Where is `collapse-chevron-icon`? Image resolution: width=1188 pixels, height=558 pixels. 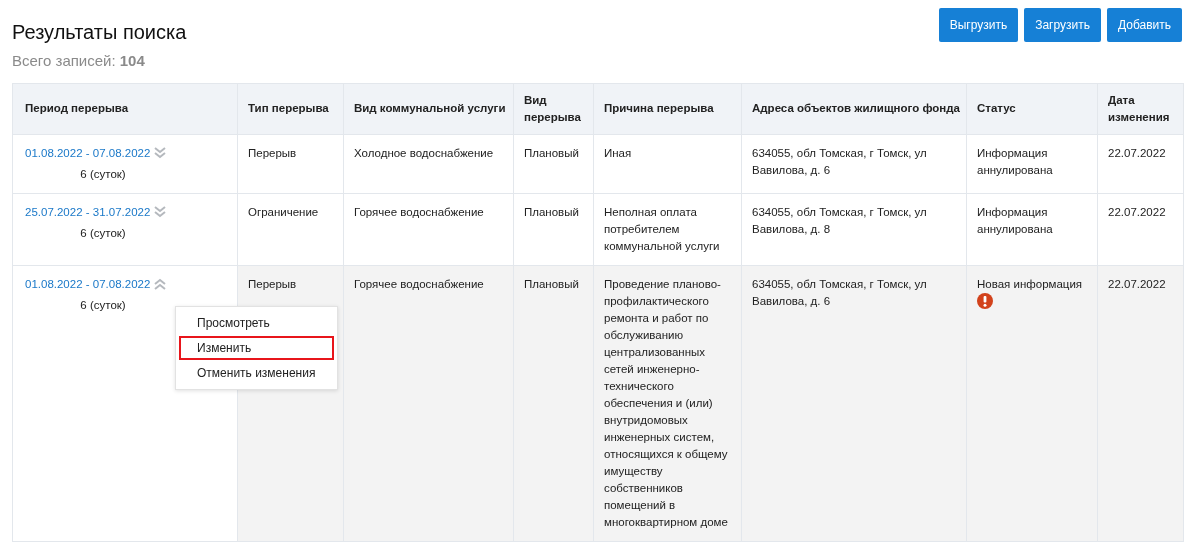 collapse-chevron-icon is located at coordinates (160, 284).